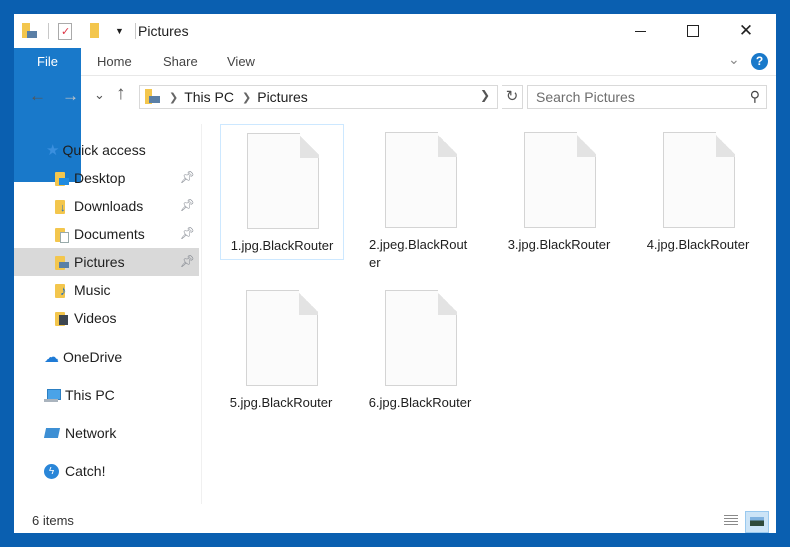 This screenshot has height=547, width=790. Describe the element at coordinates (282, 97) in the screenshot. I see `breadcrumb-pictures: Pictures` at that location.